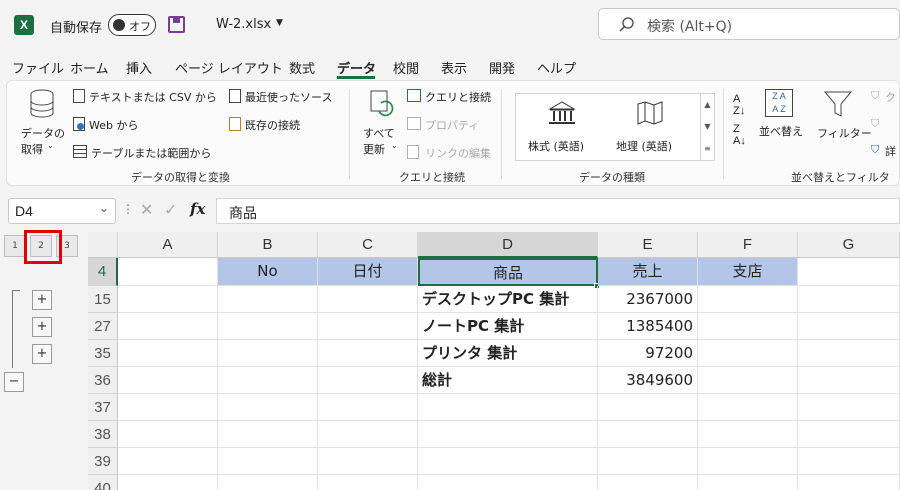  I want to click on row-header: 39, so click(103, 461).